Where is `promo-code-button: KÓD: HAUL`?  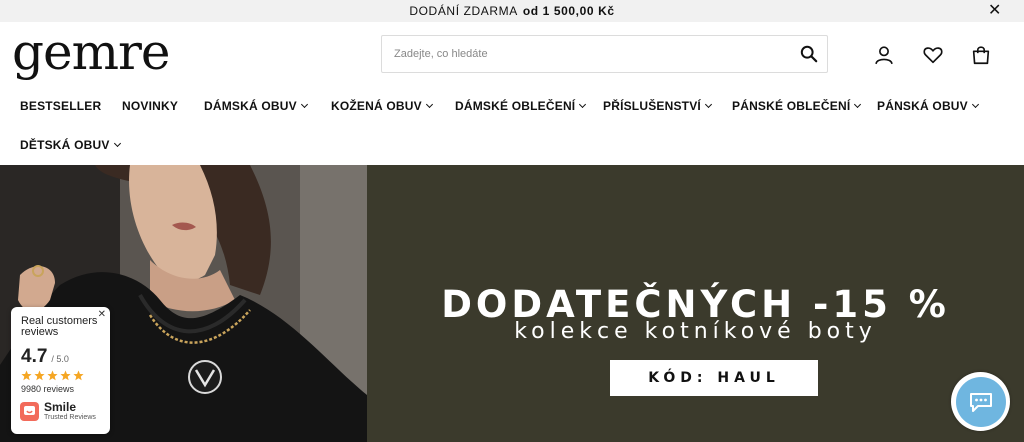 promo-code-button: KÓD: HAUL is located at coordinates (714, 378).